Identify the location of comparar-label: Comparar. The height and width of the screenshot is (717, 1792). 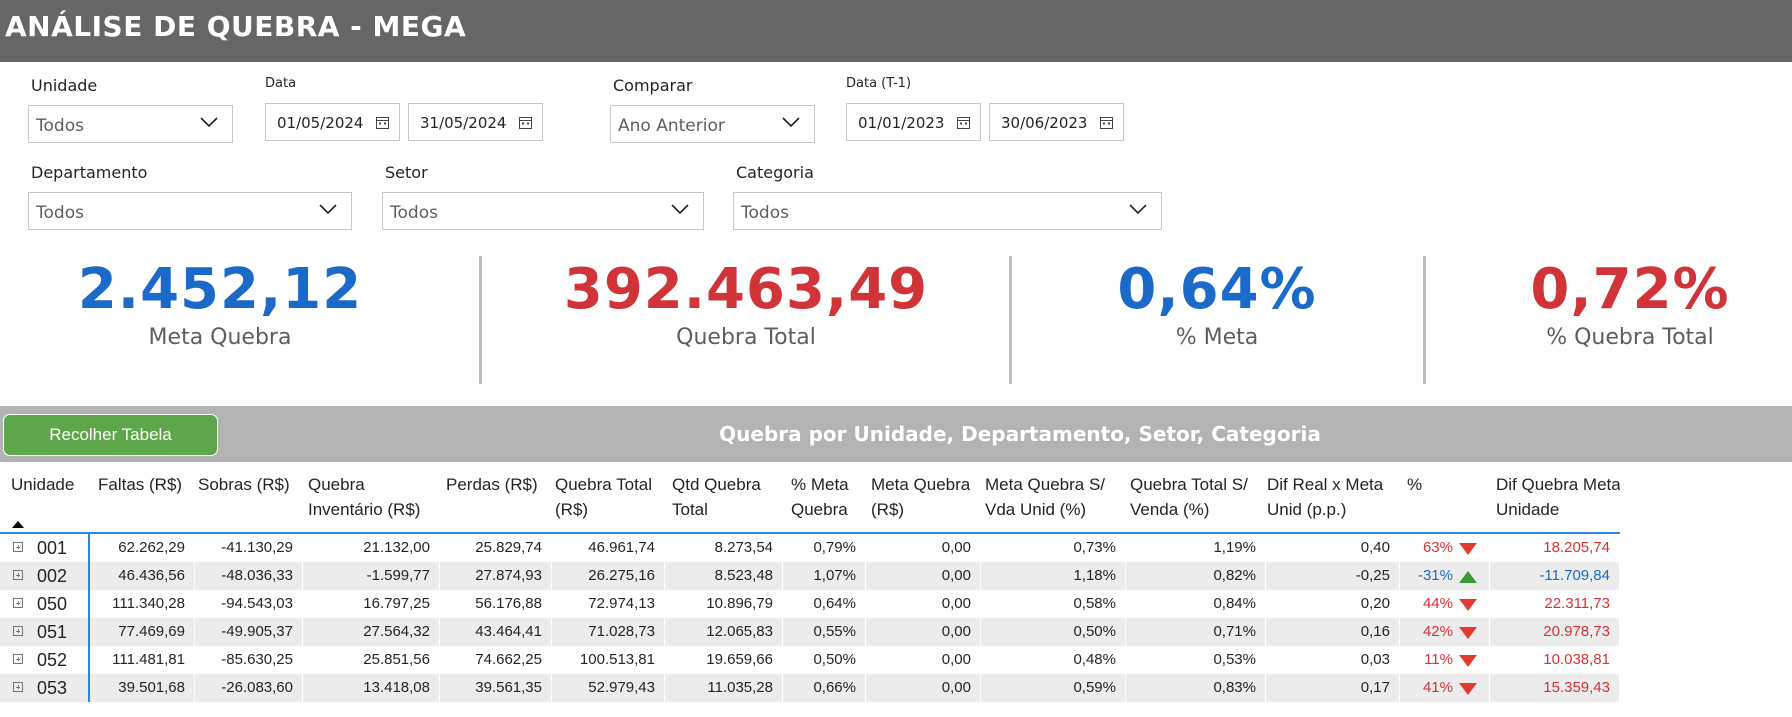
(653, 85).